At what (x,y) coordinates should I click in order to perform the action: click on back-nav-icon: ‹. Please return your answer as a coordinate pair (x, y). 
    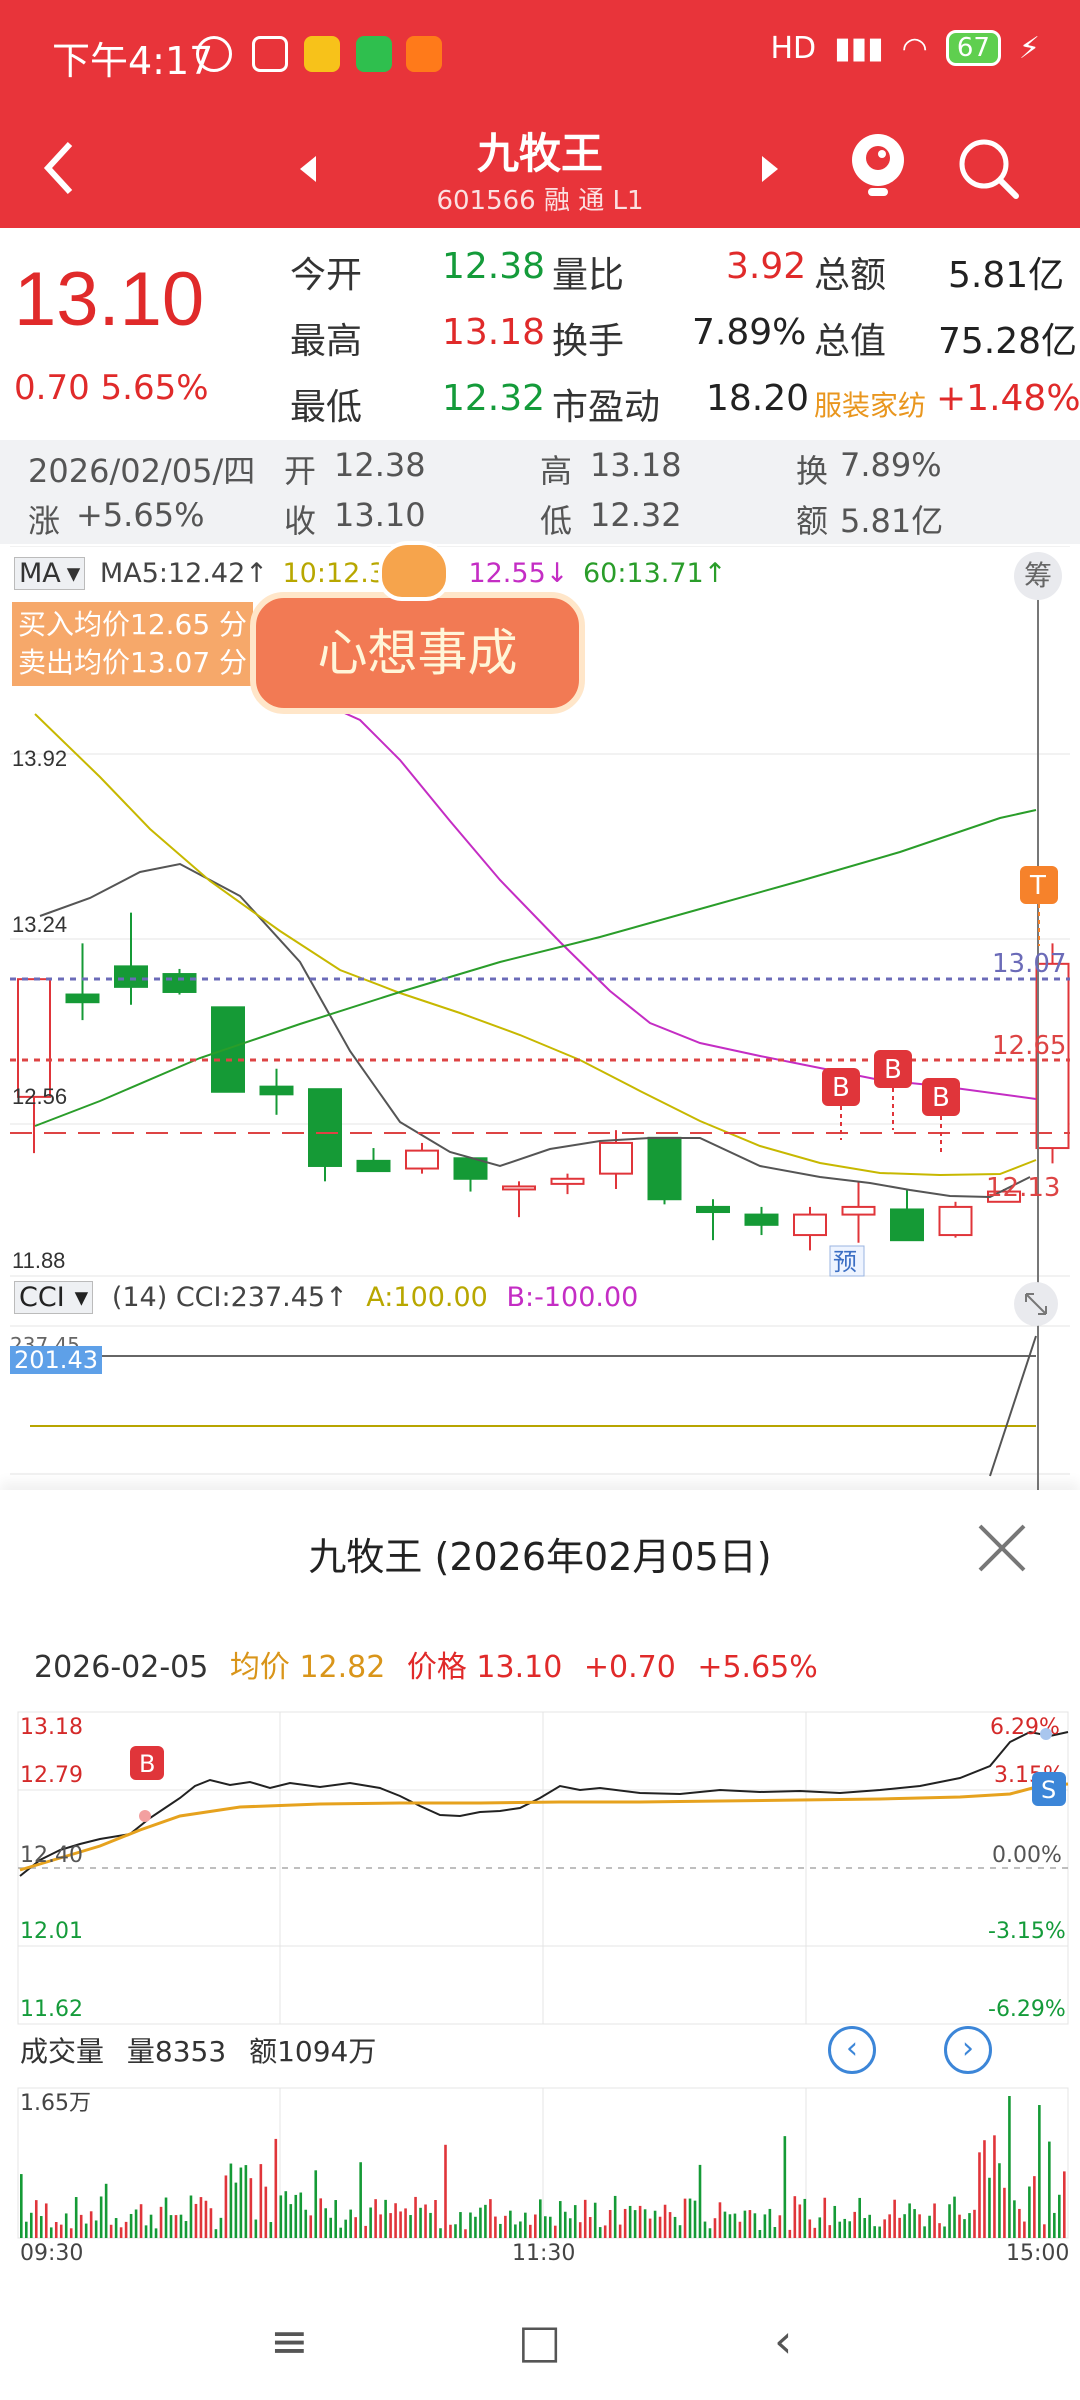
    Looking at the image, I should click on (783, 2341).